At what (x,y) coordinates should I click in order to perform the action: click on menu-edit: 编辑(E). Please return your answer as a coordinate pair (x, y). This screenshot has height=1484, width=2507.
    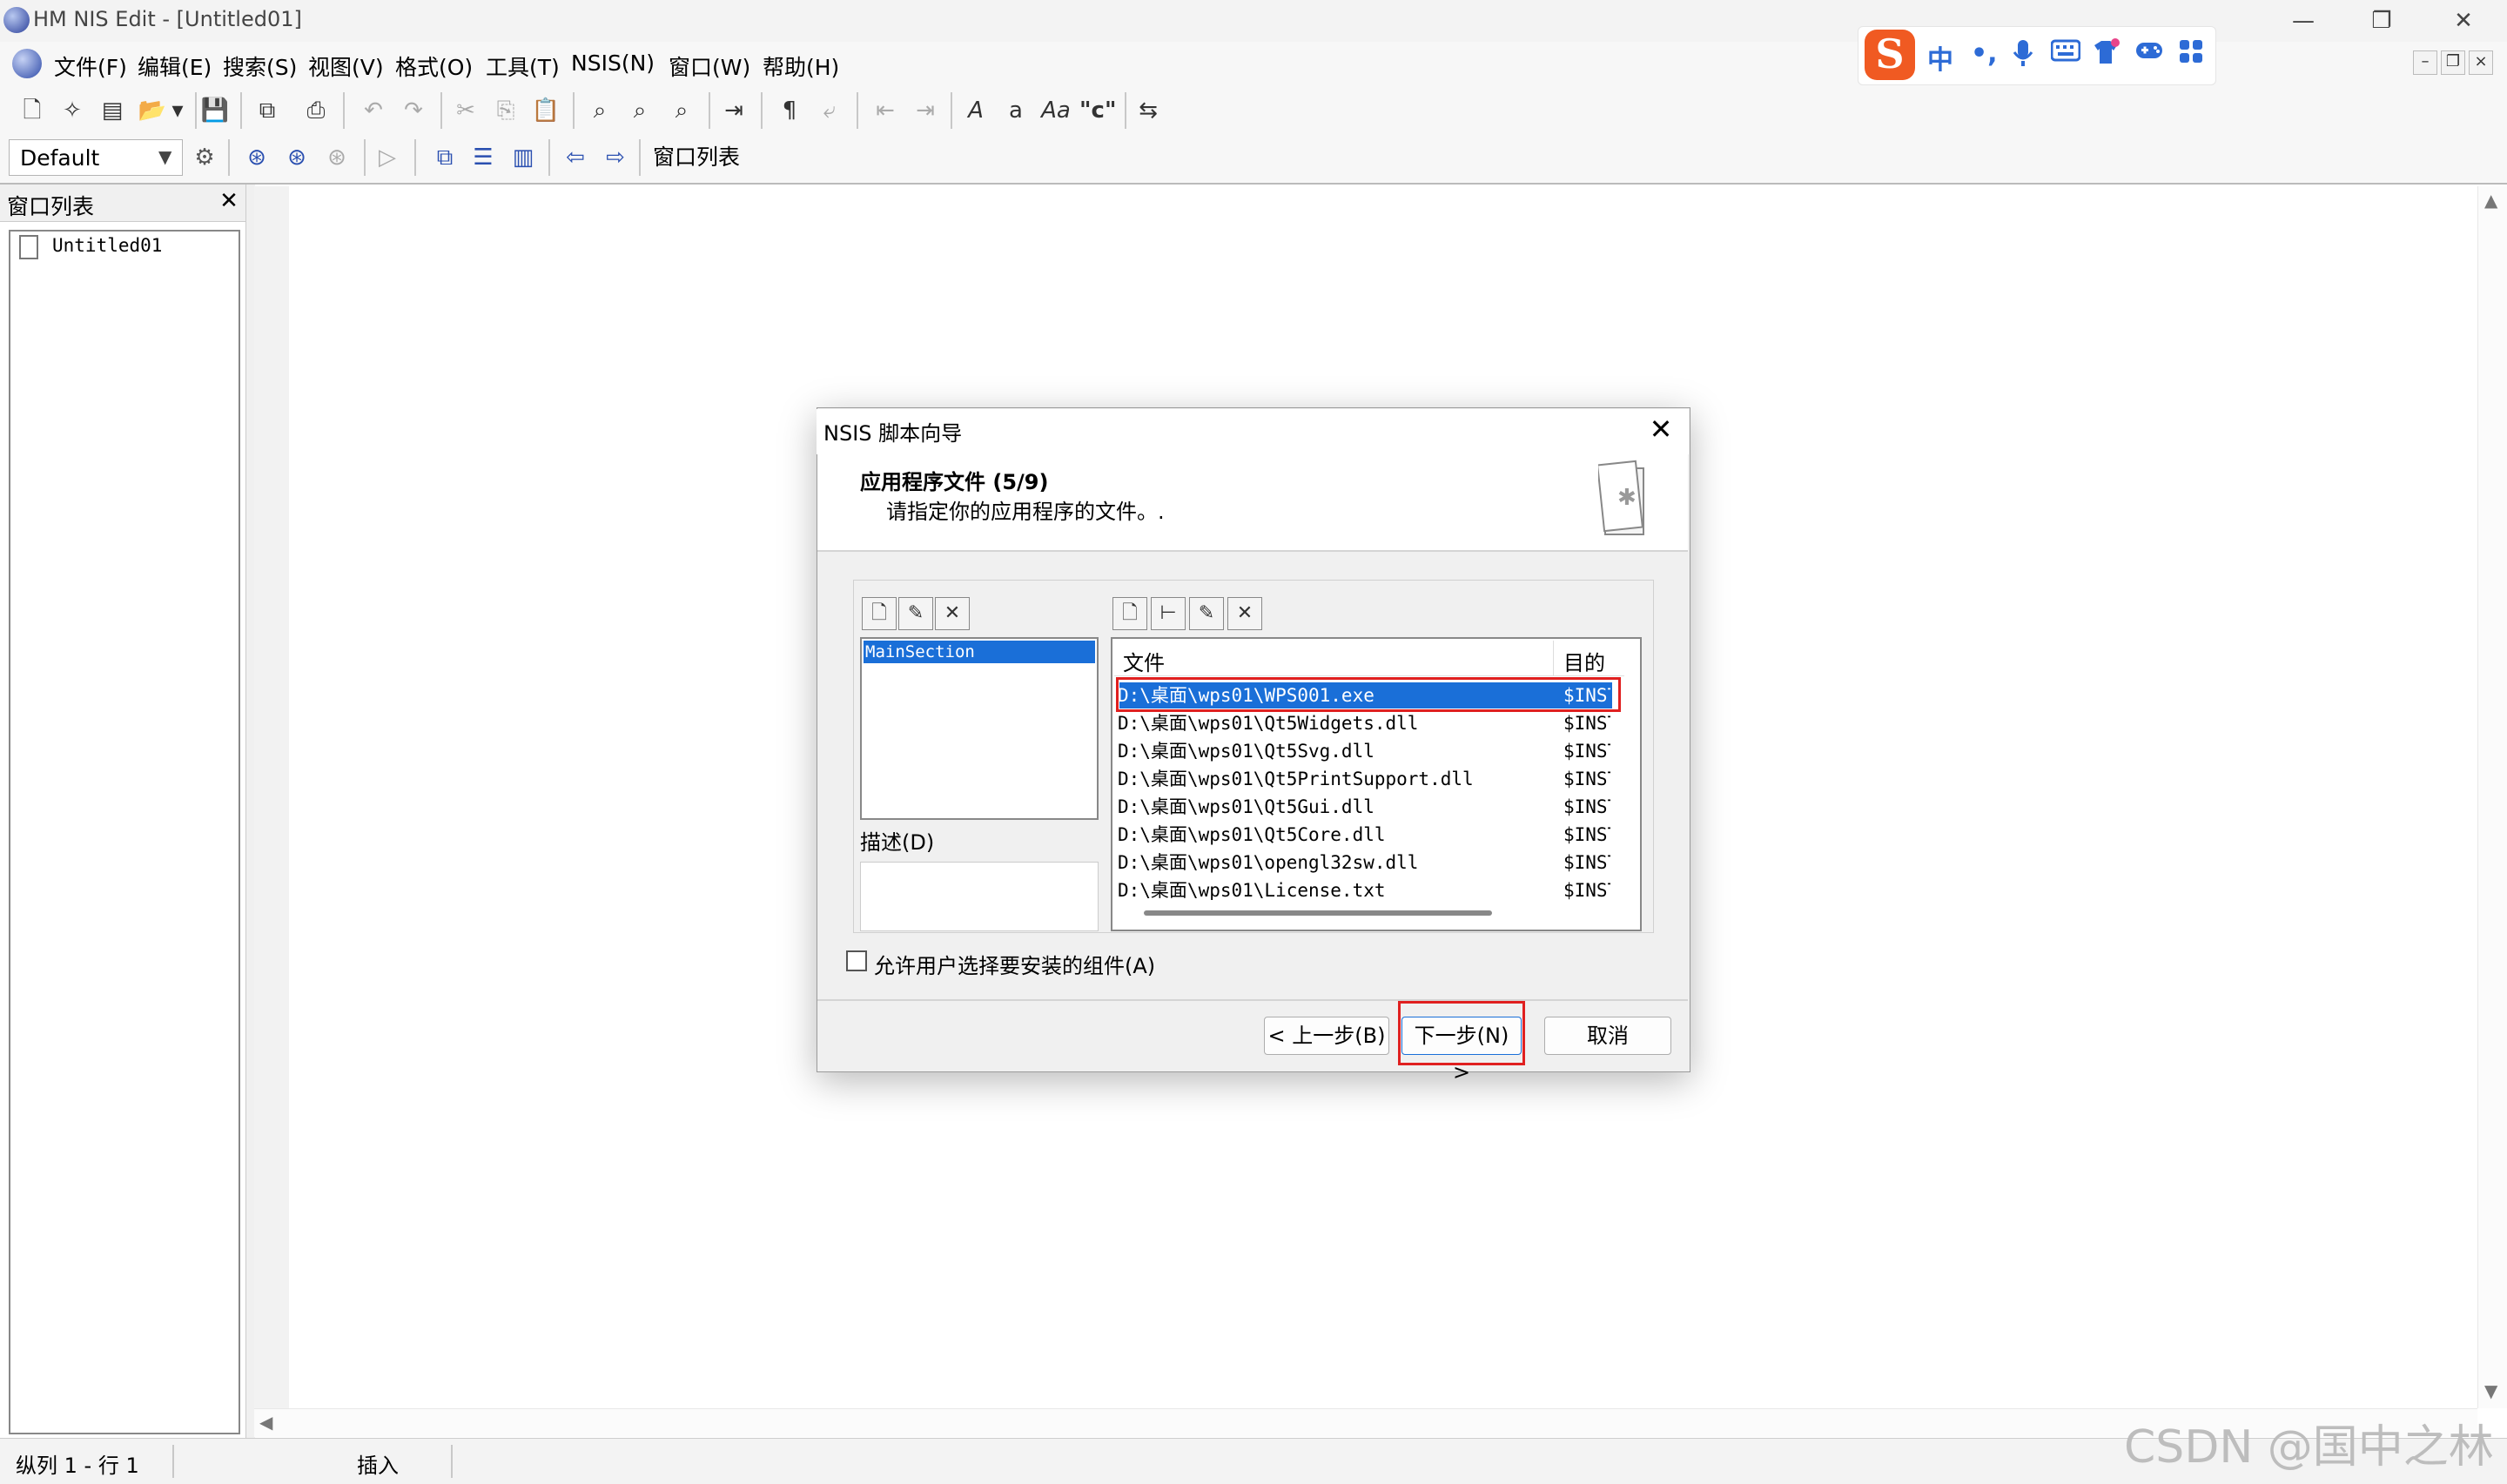
    Looking at the image, I should click on (174, 66).